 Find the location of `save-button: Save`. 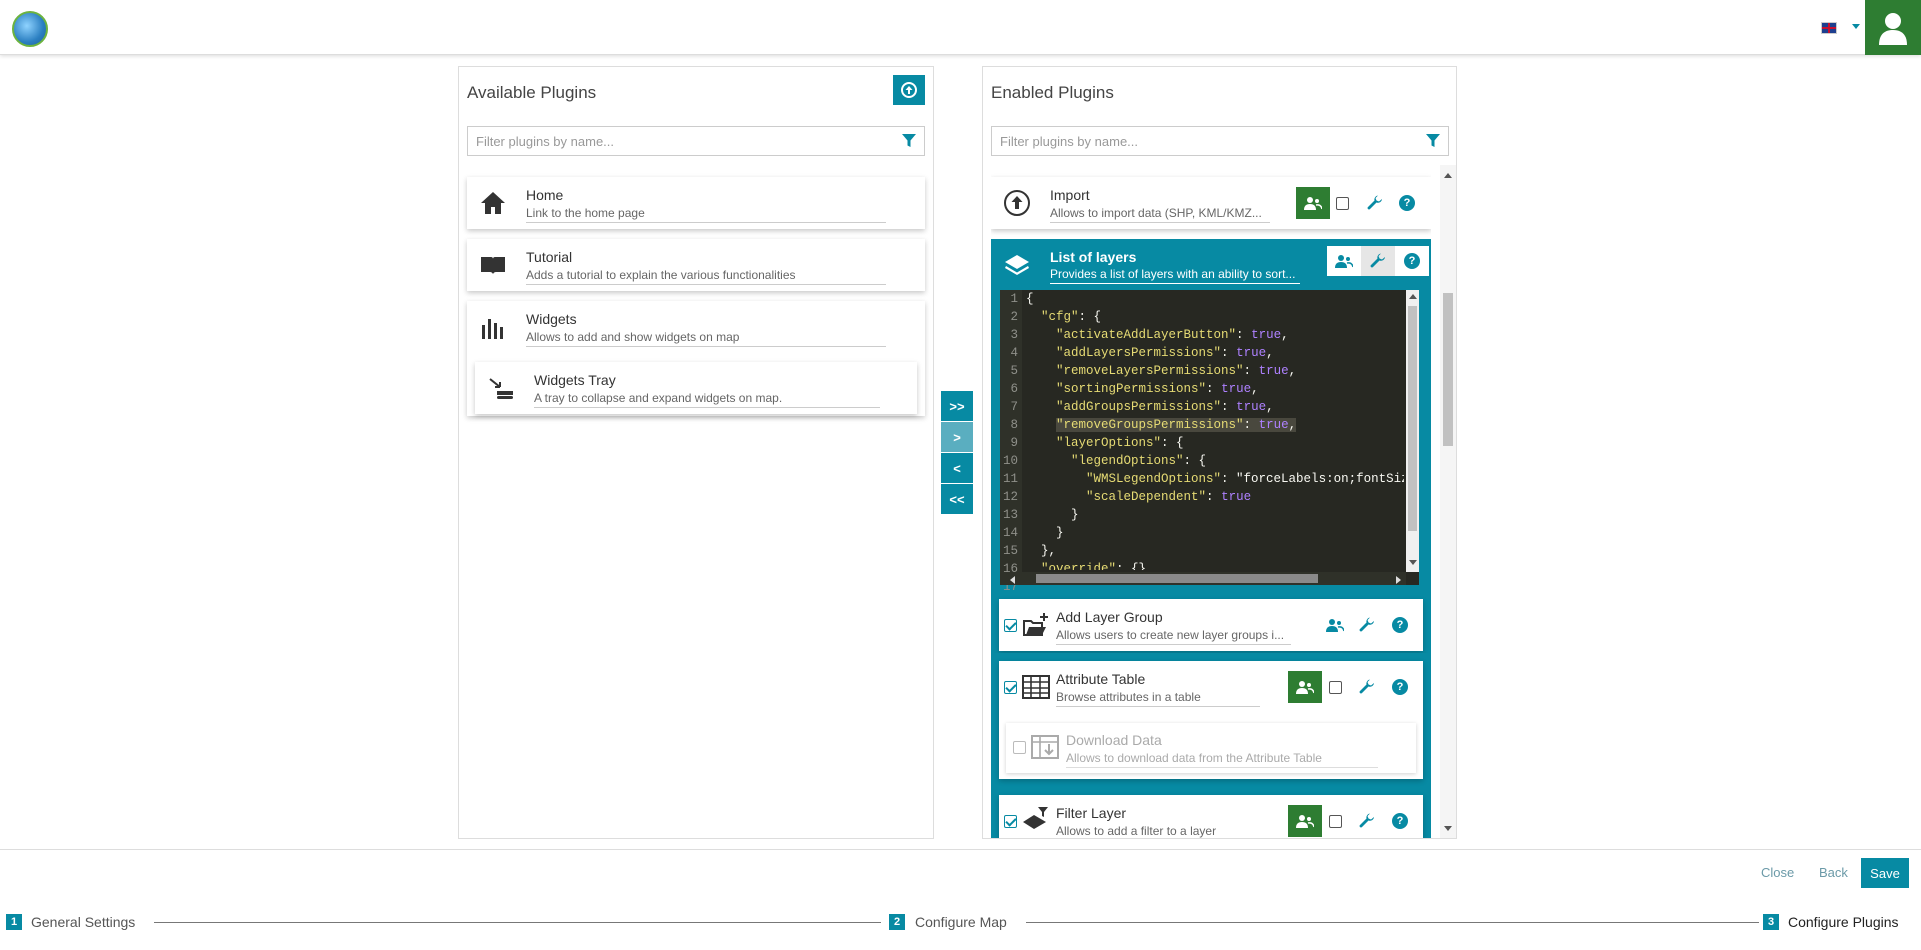

save-button: Save is located at coordinates (1885, 873).